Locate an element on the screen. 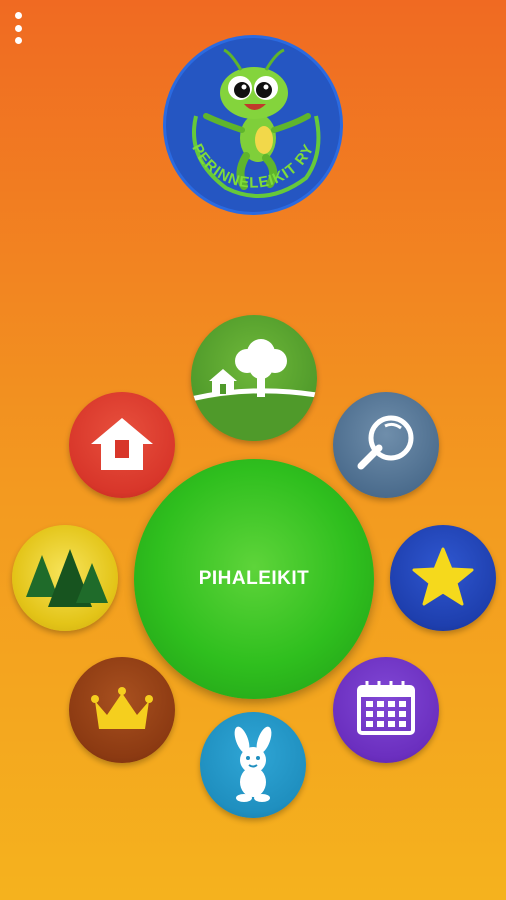 The width and height of the screenshot is (506, 900). magnifier-icon is located at coordinates (385, 442).